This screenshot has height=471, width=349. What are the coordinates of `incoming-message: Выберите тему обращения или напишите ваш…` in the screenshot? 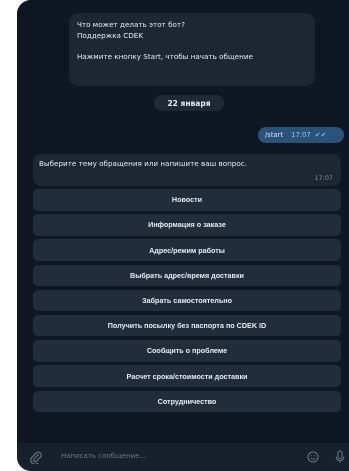 It's located at (187, 170).